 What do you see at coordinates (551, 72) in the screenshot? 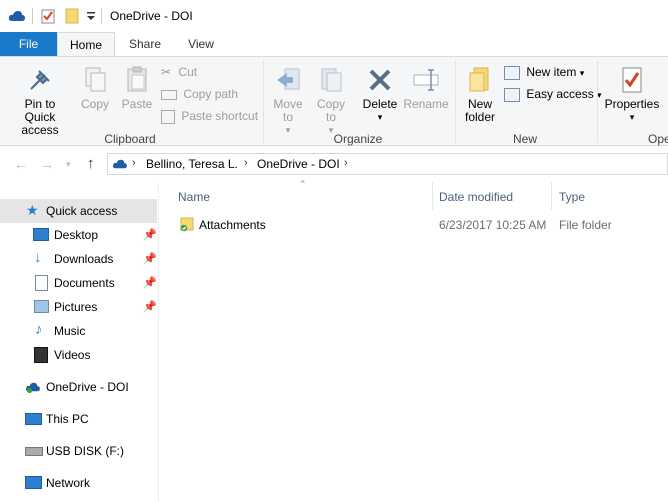
I see `new-item-label: New item` at bounding box center [551, 72].